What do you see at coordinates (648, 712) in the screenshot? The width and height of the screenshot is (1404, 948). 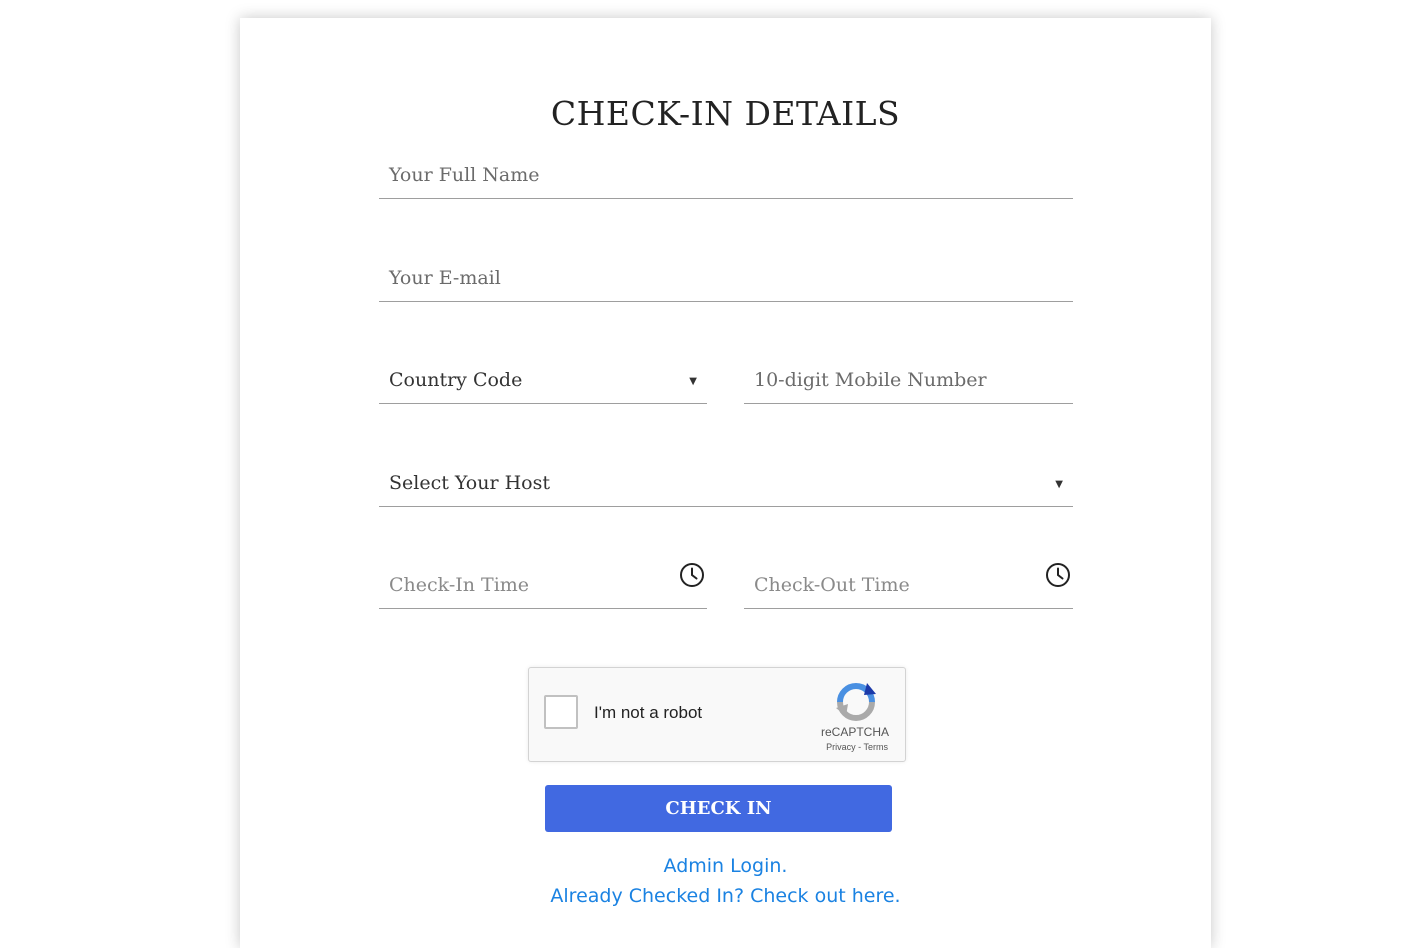 I see `recaptcha-label: I'm not a robot` at bounding box center [648, 712].